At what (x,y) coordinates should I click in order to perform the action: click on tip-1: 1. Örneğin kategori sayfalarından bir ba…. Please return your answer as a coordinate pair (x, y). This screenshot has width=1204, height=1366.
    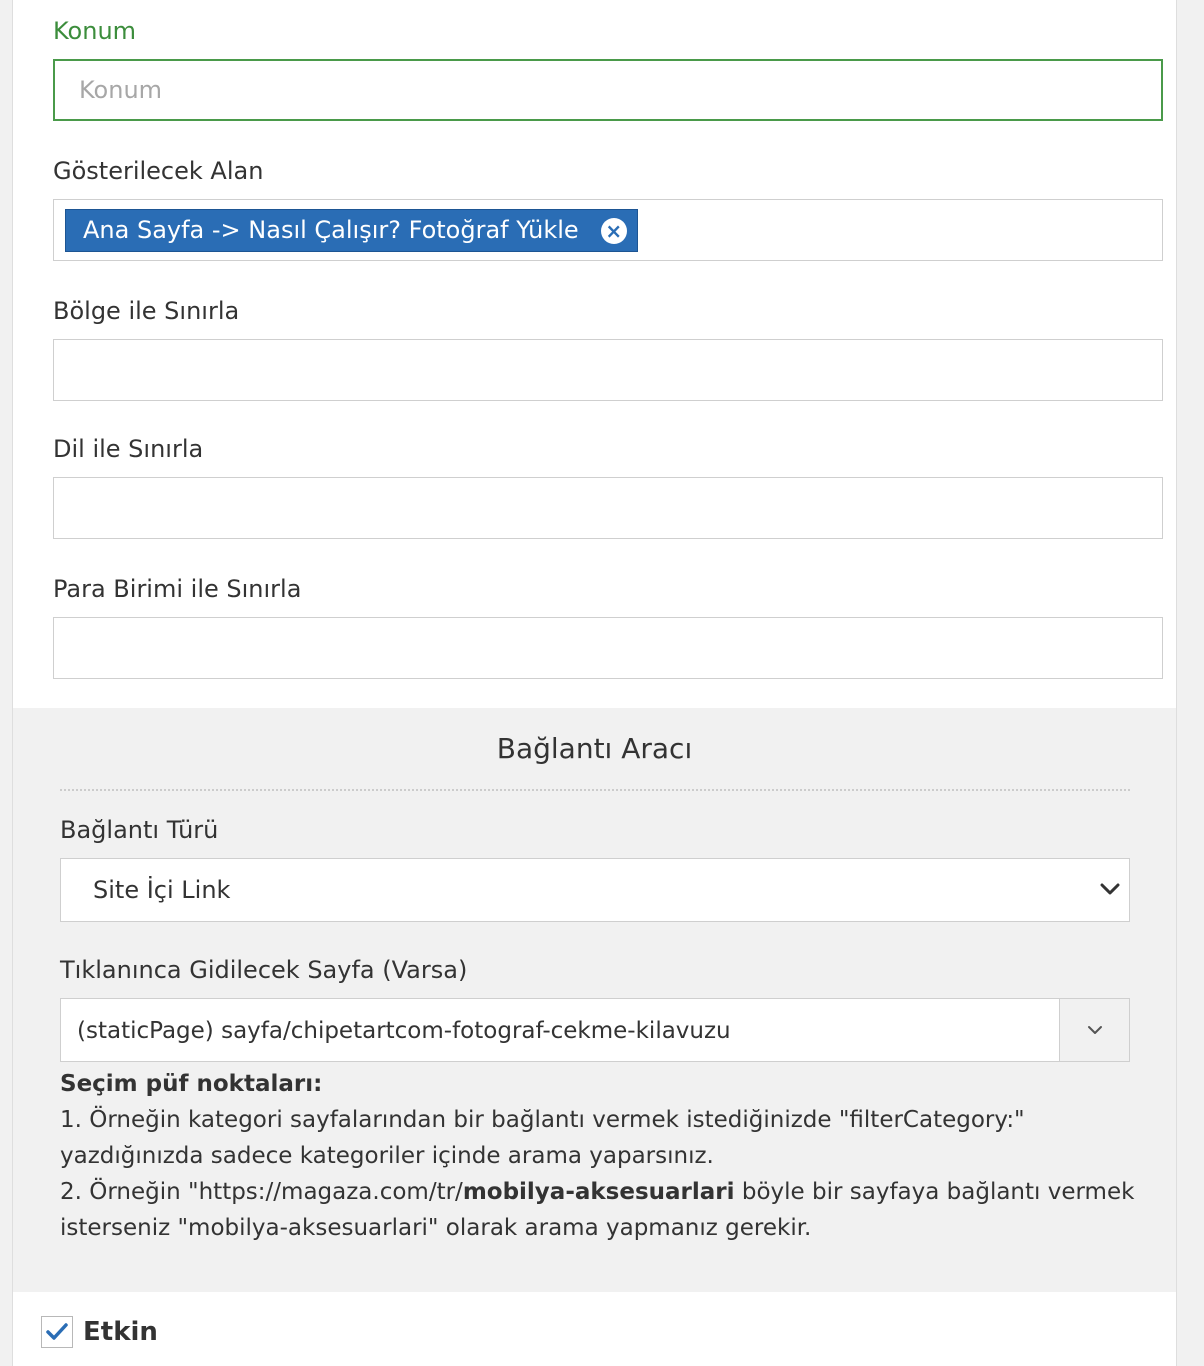
    Looking at the image, I should click on (542, 1138).